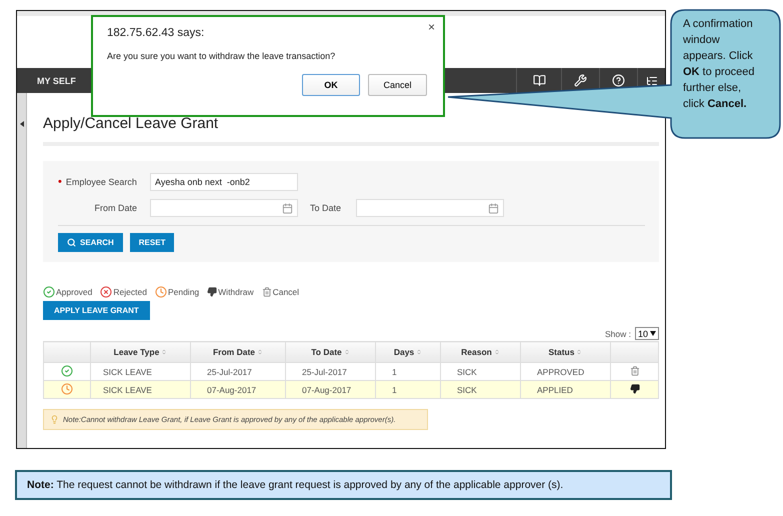 Image resolution: width=783 pixels, height=516 pixels. I want to click on from-date-field, so click(224, 208).